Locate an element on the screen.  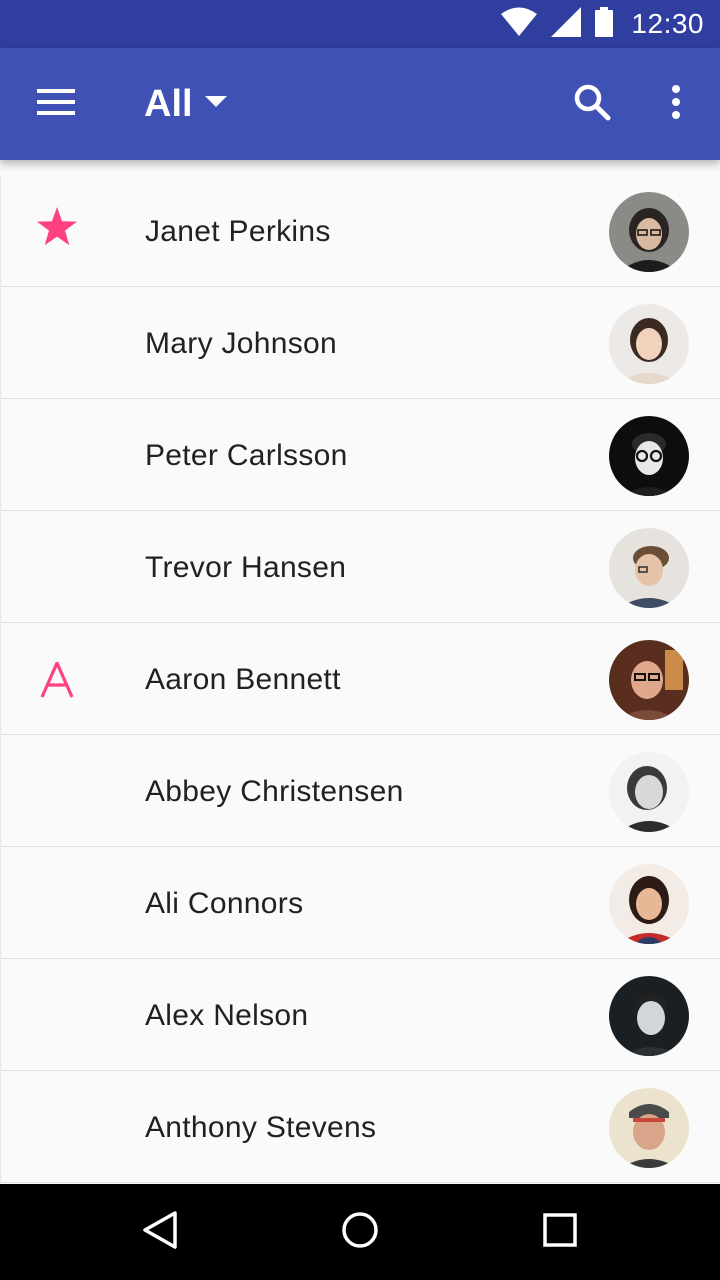
list-item: Alex Nelson is located at coordinates (360, 1015).